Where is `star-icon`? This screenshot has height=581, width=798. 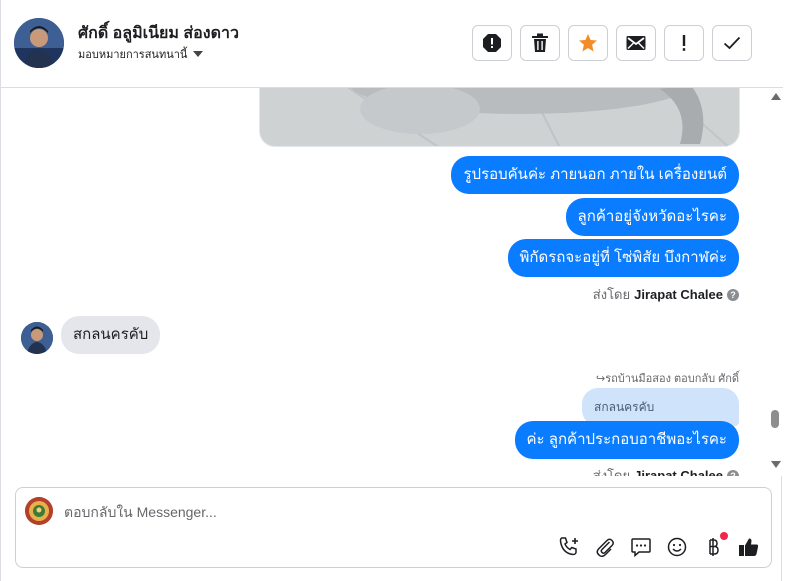 star-icon is located at coordinates (588, 43).